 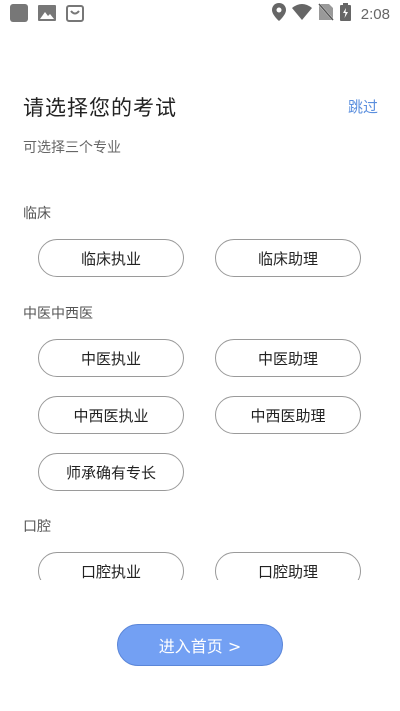 I want to click on option-tcm-practice: 中医执业, so click(x=111, y=358).